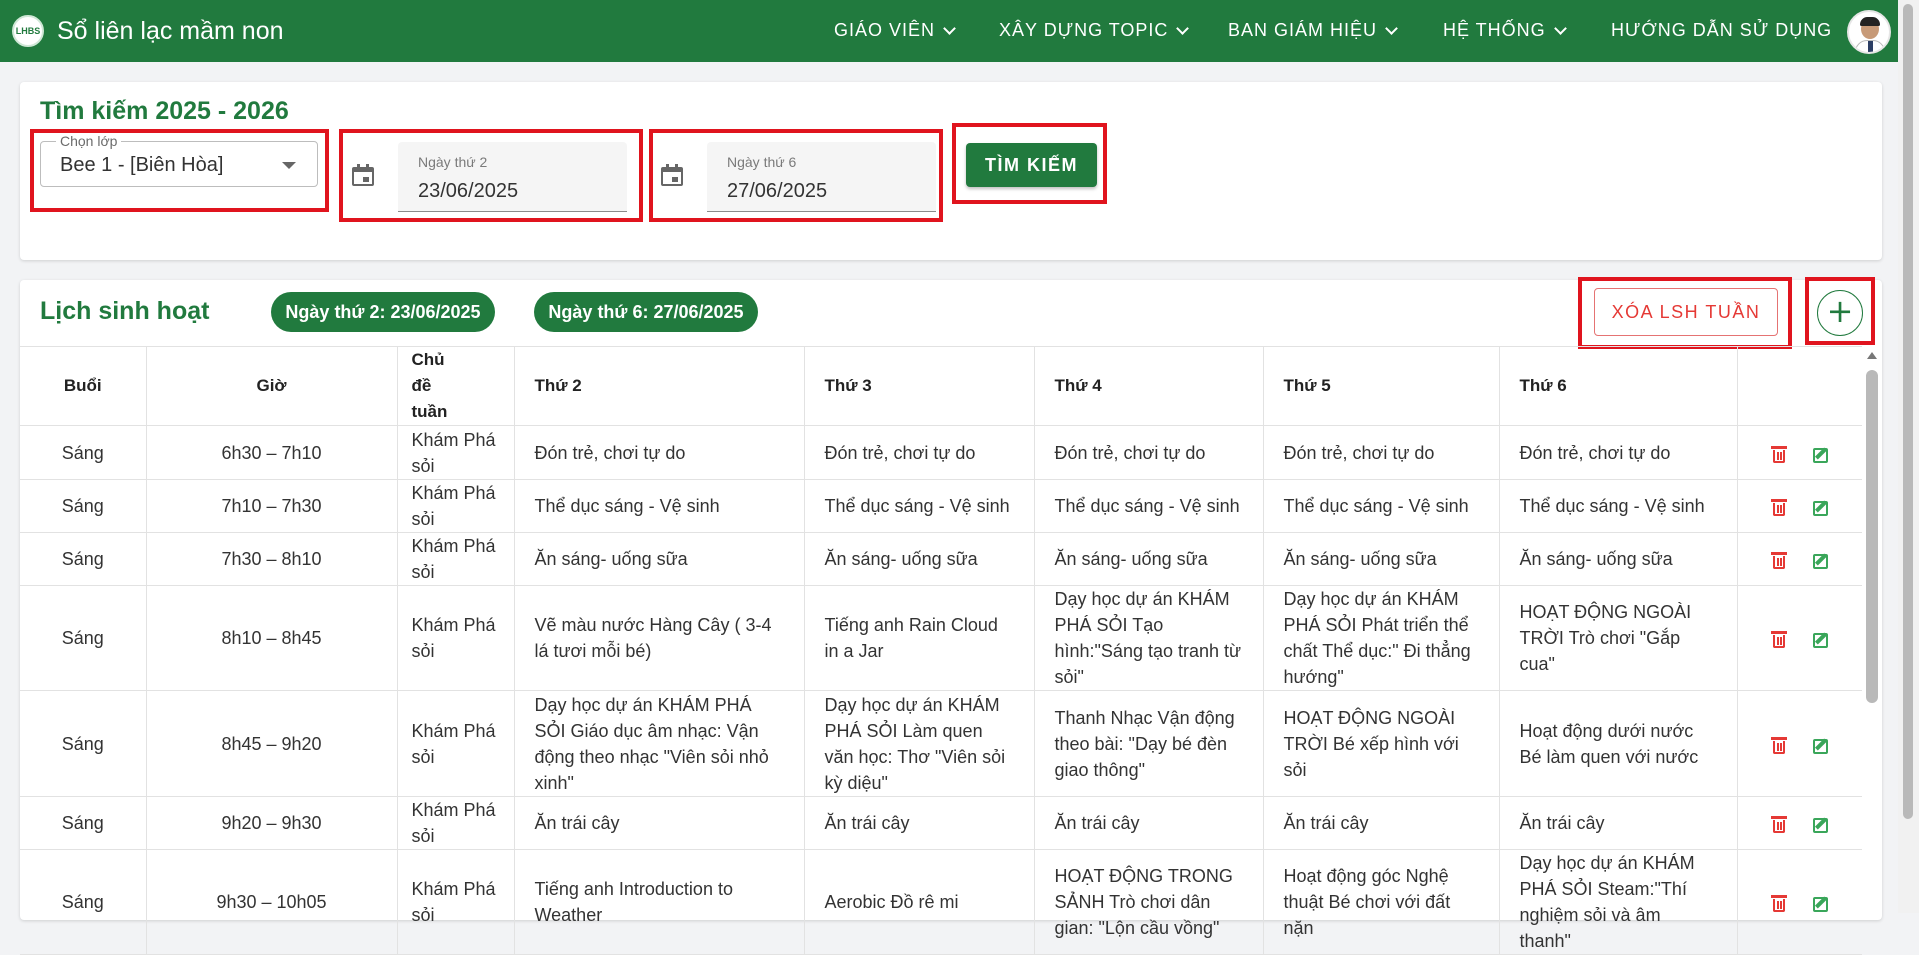 The width and height of the screenshot is (1919, 955). I want to click on page-scrollbar-thumb, so click(1908, 411).